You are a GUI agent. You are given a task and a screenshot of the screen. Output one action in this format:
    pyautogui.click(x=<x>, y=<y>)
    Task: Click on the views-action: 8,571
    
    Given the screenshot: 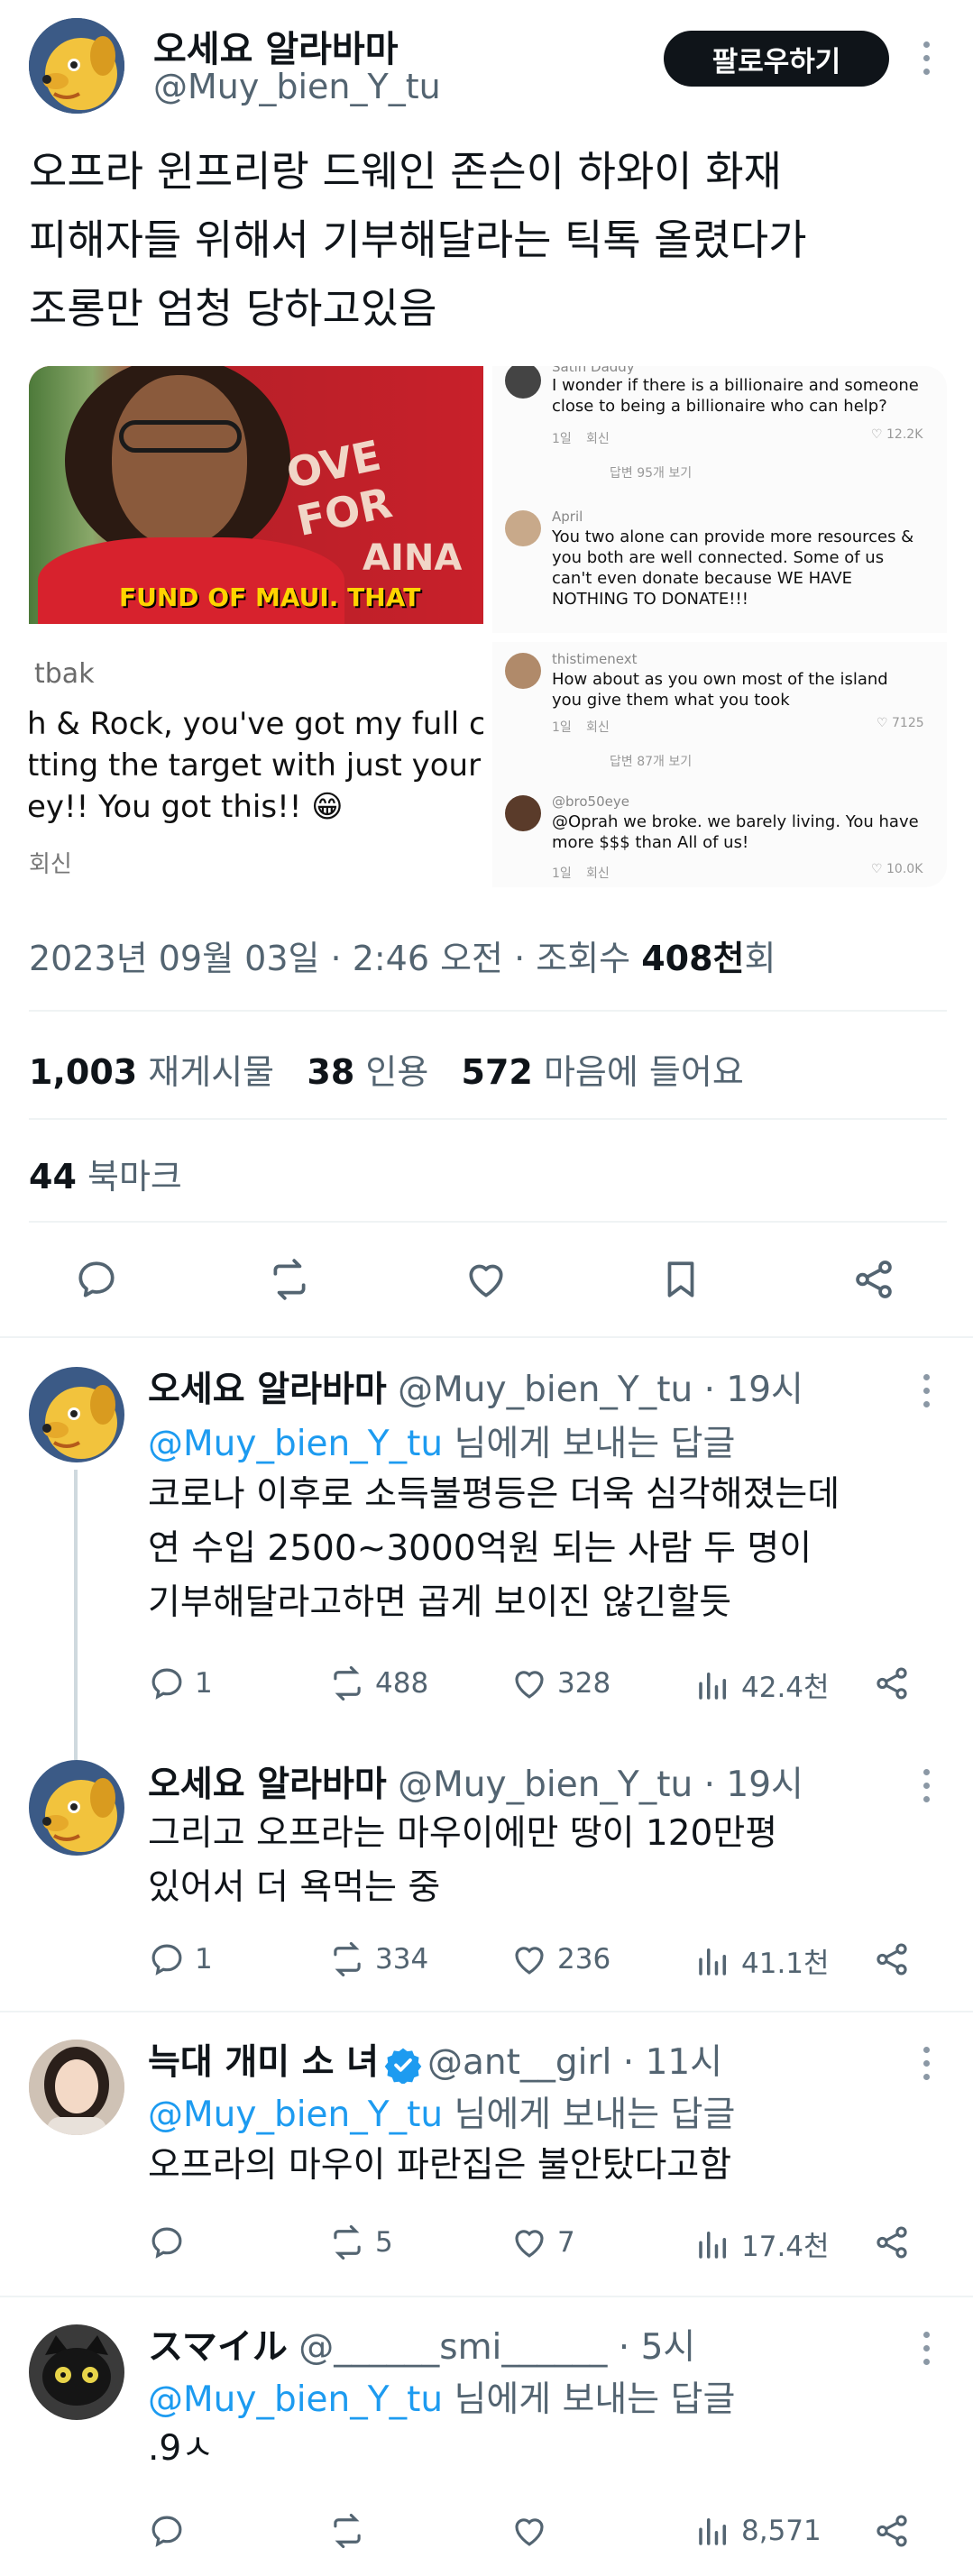 What is the action you would take?
    pyautogui.click(x=758, y=2531)
    